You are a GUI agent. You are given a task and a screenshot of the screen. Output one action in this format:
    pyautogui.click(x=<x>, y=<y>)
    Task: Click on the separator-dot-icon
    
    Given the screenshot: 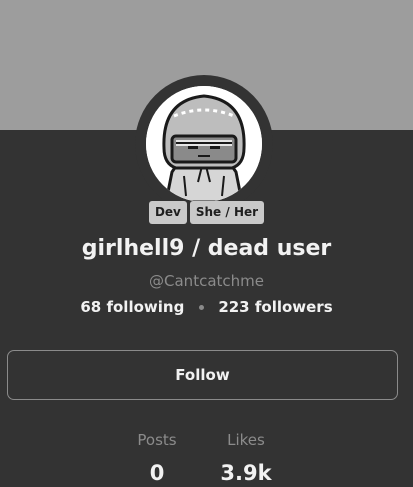 What is the action you would take?
    pyautogui.click(x=202, y=307)
    